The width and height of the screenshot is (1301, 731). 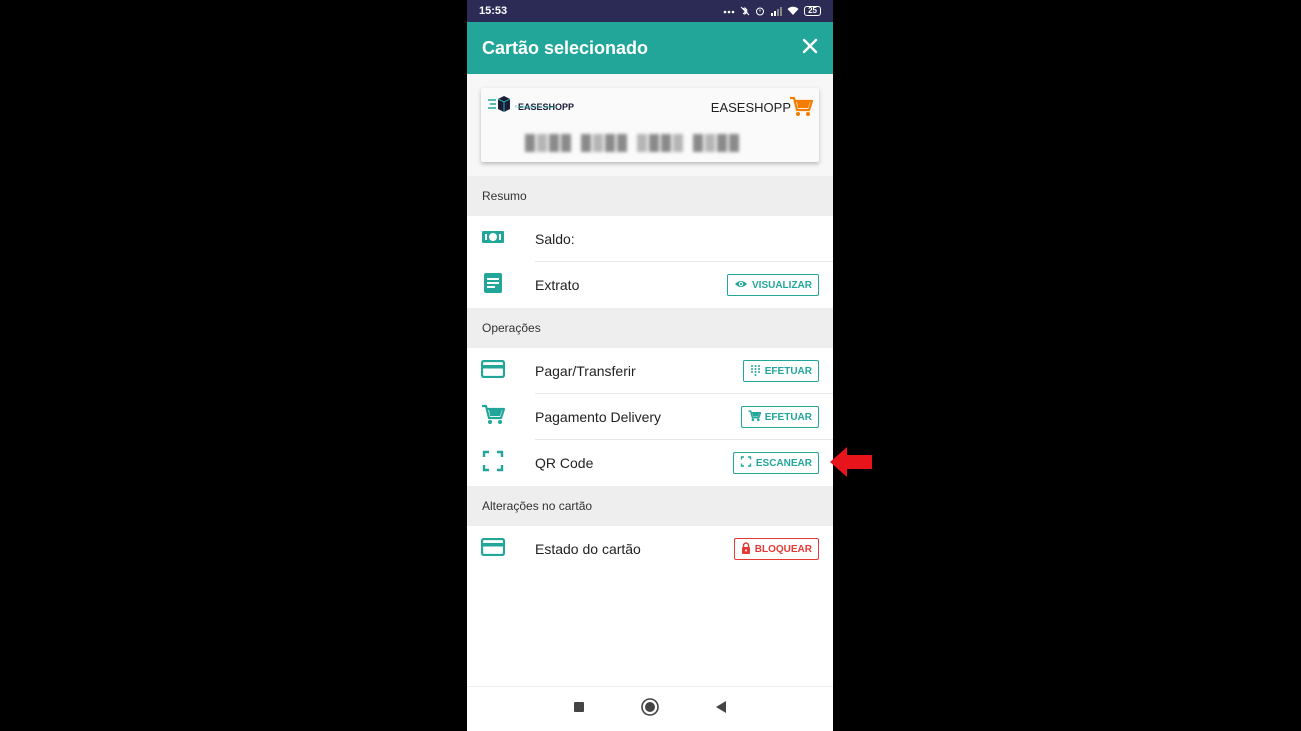 I want to click on estado-label: Estado do cartão, so click(x=588, y=549).